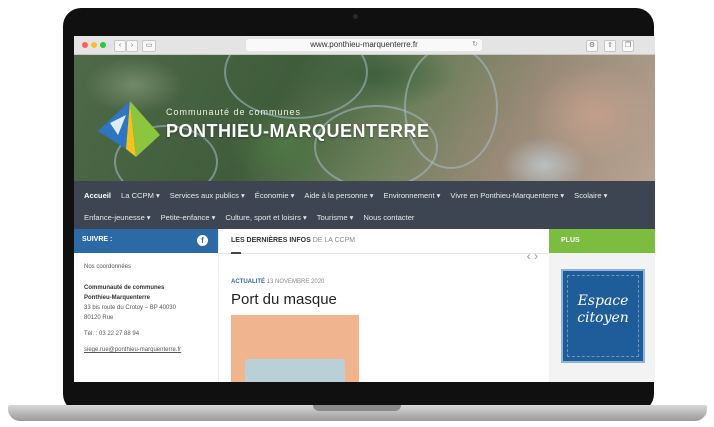  Describe the element at coordinates (610, 46) in the screenshot. I see `share-icon: ⇧` at that location.